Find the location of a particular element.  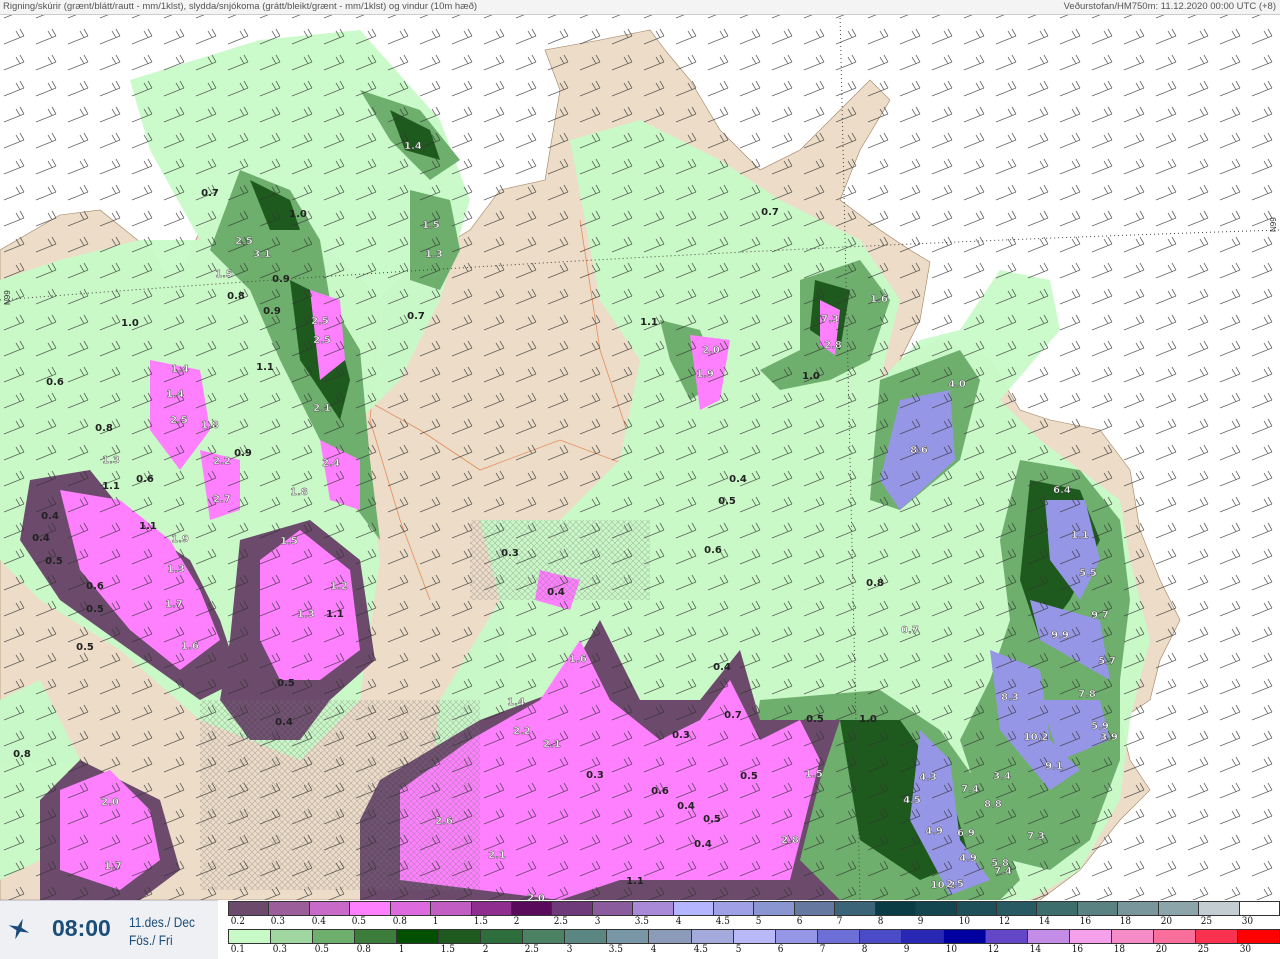

precip-value-label: 3.4 is located at coordinates (1002, 776).